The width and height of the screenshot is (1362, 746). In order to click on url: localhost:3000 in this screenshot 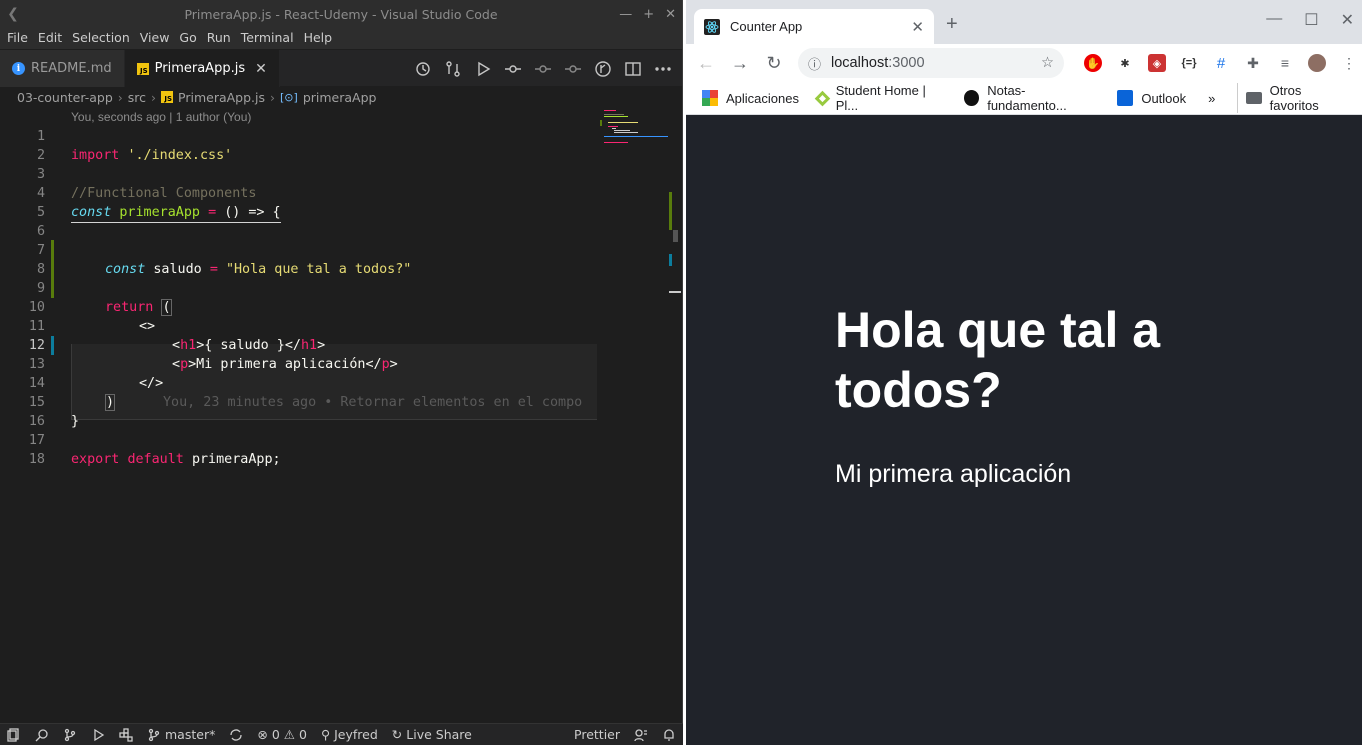, I will do `click(878, 63)`.